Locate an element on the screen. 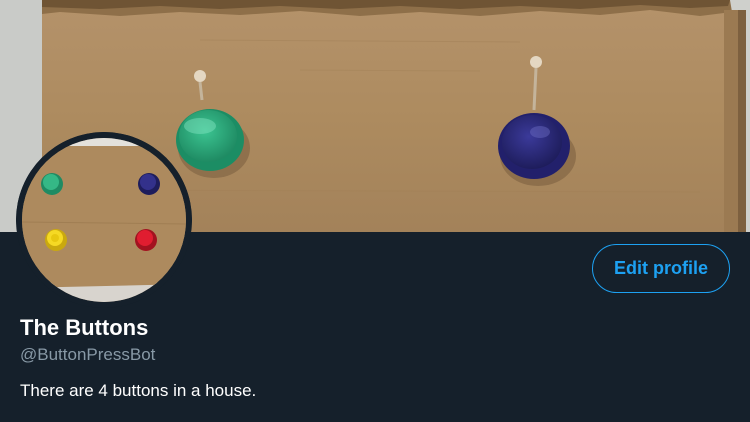  profile-avatar is located at coordinates (104, 220).